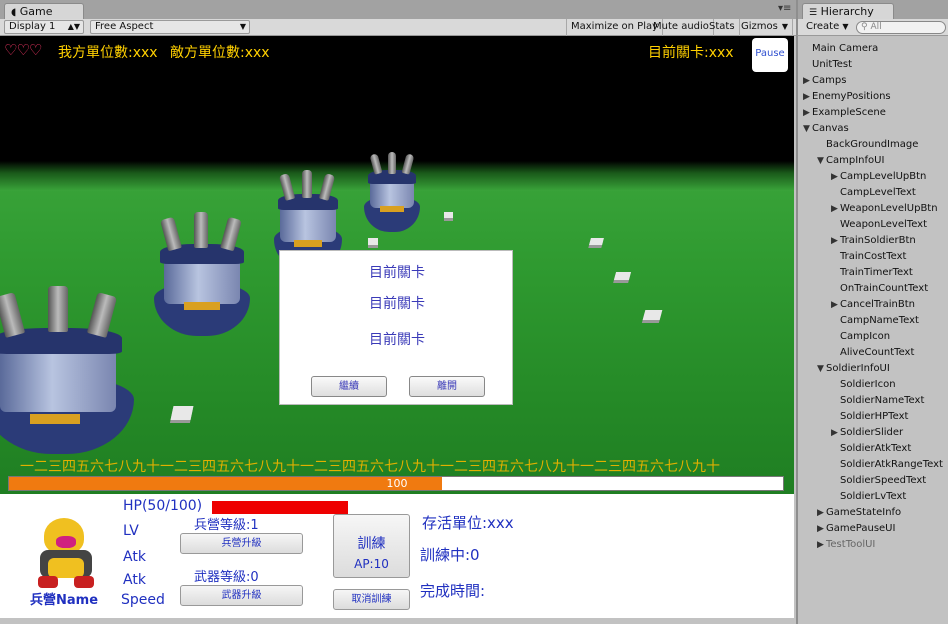  What do you see at coordinates (66, 552) in the screenshot?
I see `soldier-icon` at bounding box center [66, 552].